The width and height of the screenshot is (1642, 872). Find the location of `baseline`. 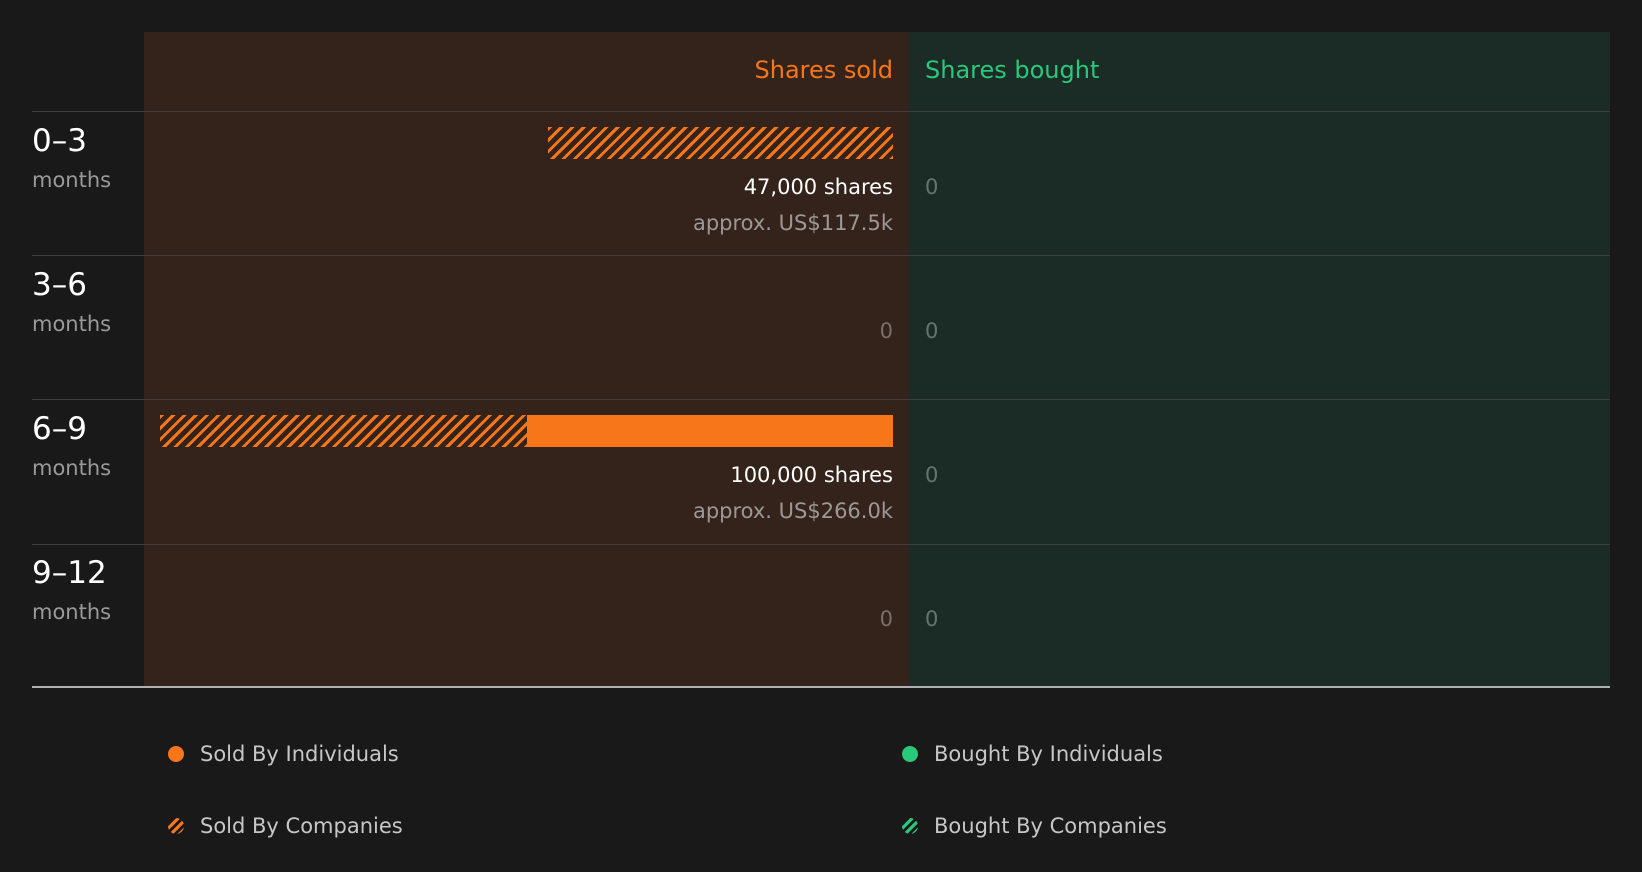

baseline is located at coordinates (821, 687).